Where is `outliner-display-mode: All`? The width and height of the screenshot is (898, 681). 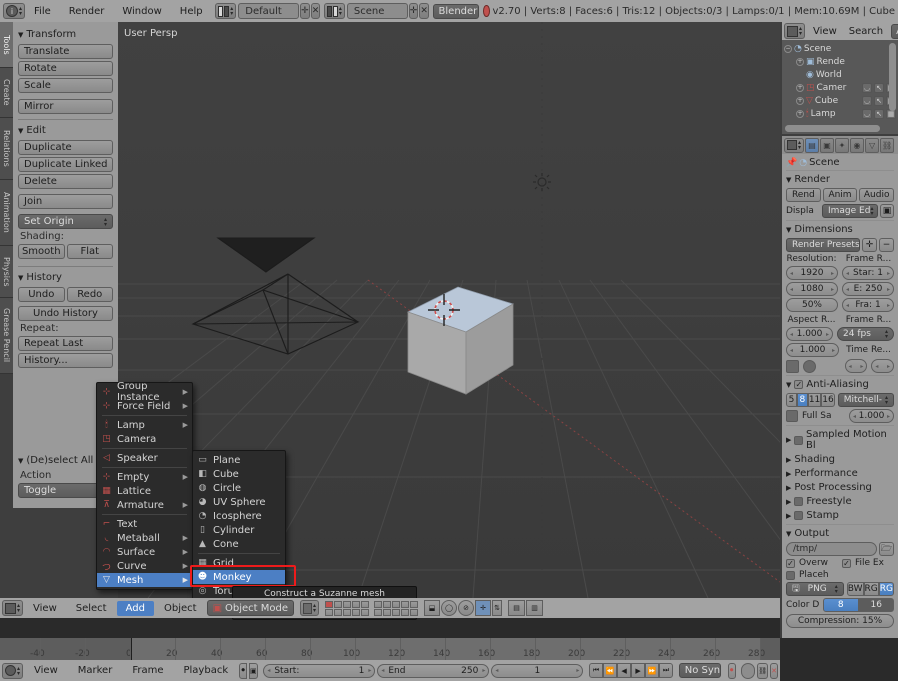 outliner-display-mode: All is located at coordinates (894, 31).